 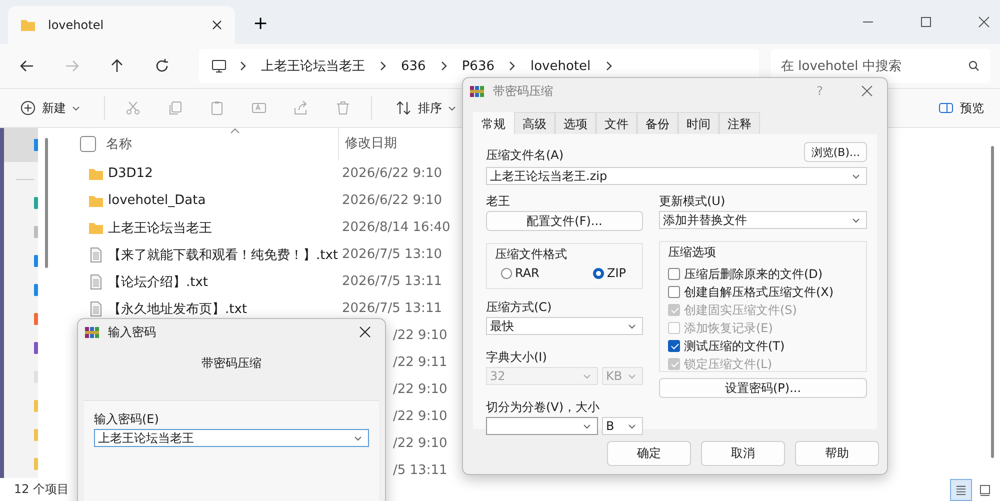 I want to click on field-label: 压缩方式(C), so click(x=519, y=307).